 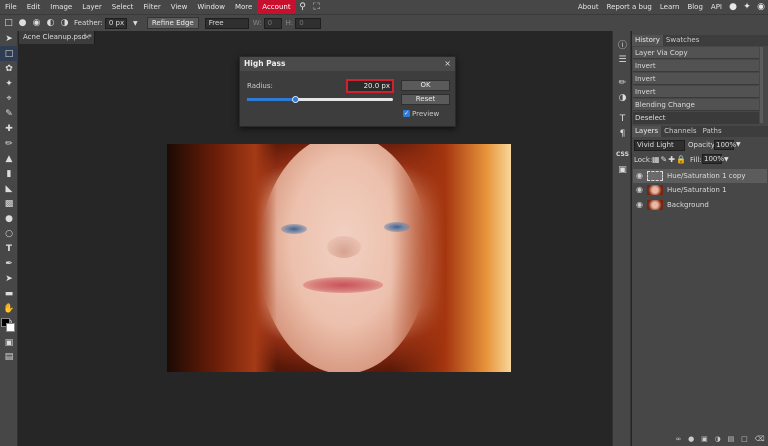 I want to click on reddit-icon: ●, so click(x=733, y=7).